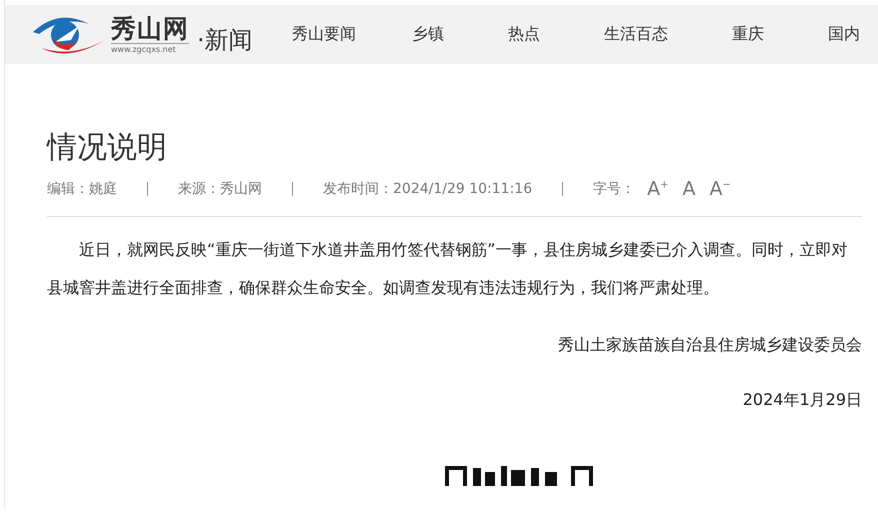 The width and height of the screenshot is (878, 513). What do you see at coordinates (427, 189) in the screenshot?
I see `meta-text: 发布时间：2024/1/29 10:11:16` at bounding box center [427, 189].